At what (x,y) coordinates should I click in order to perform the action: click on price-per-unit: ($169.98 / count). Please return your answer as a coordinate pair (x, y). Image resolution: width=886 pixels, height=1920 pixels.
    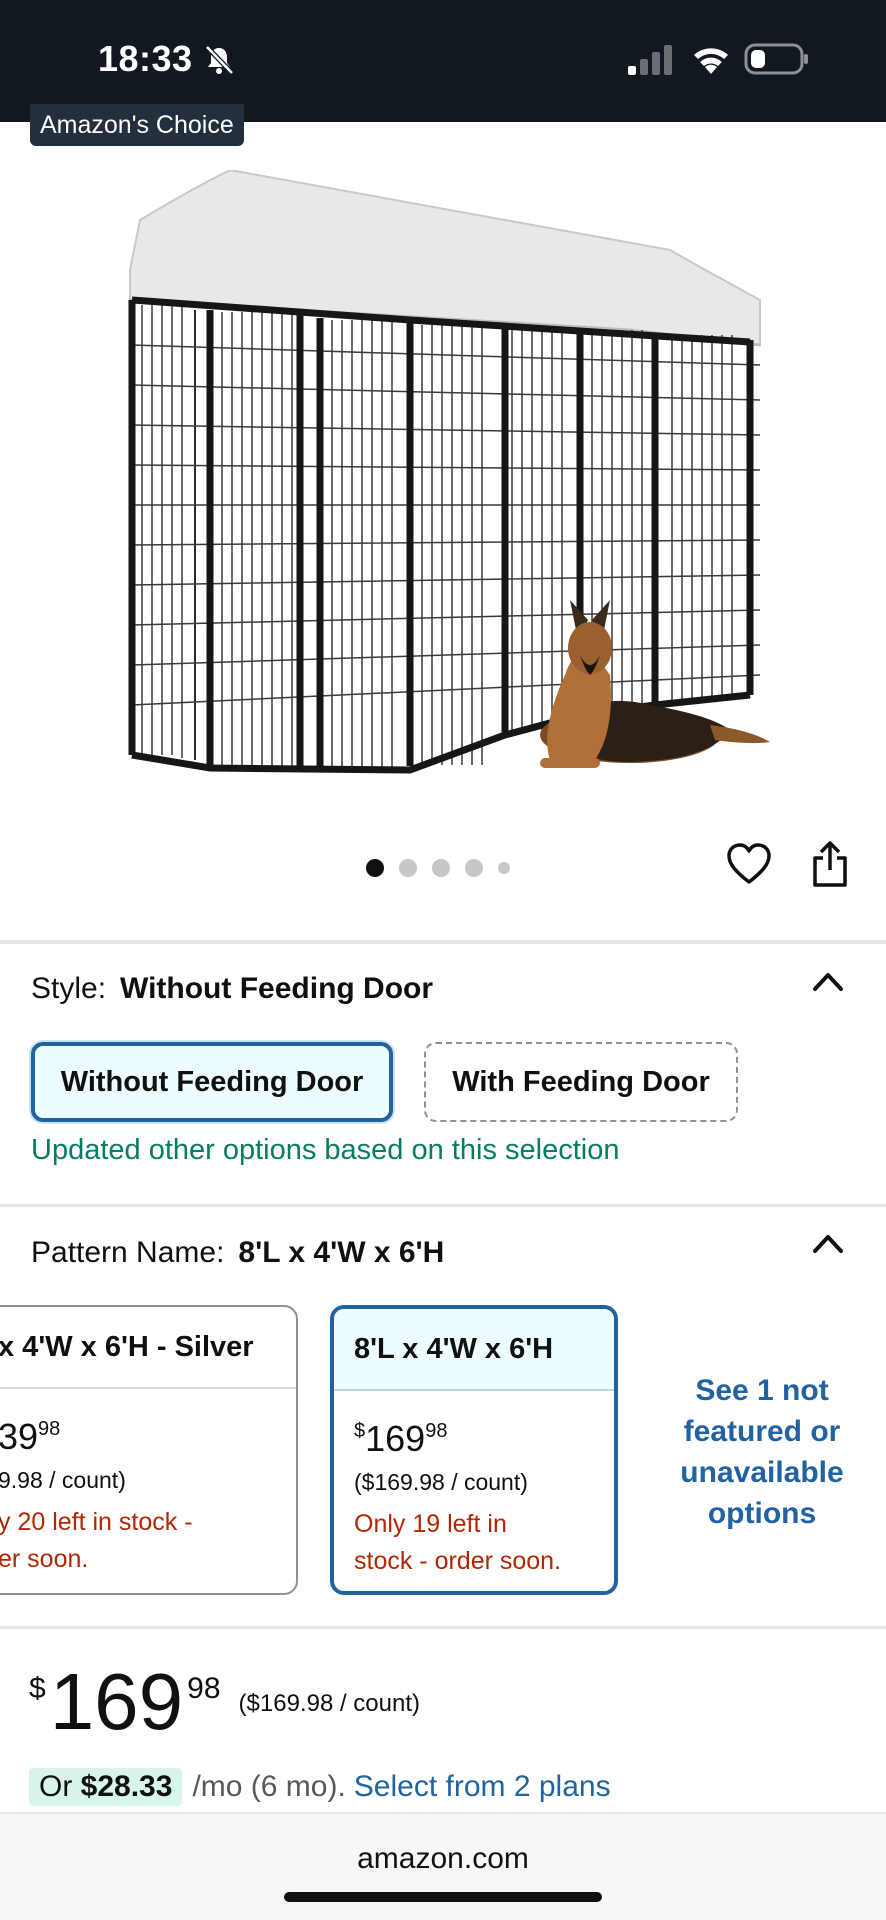
    Looking at the image, I should click on (329, 1703).